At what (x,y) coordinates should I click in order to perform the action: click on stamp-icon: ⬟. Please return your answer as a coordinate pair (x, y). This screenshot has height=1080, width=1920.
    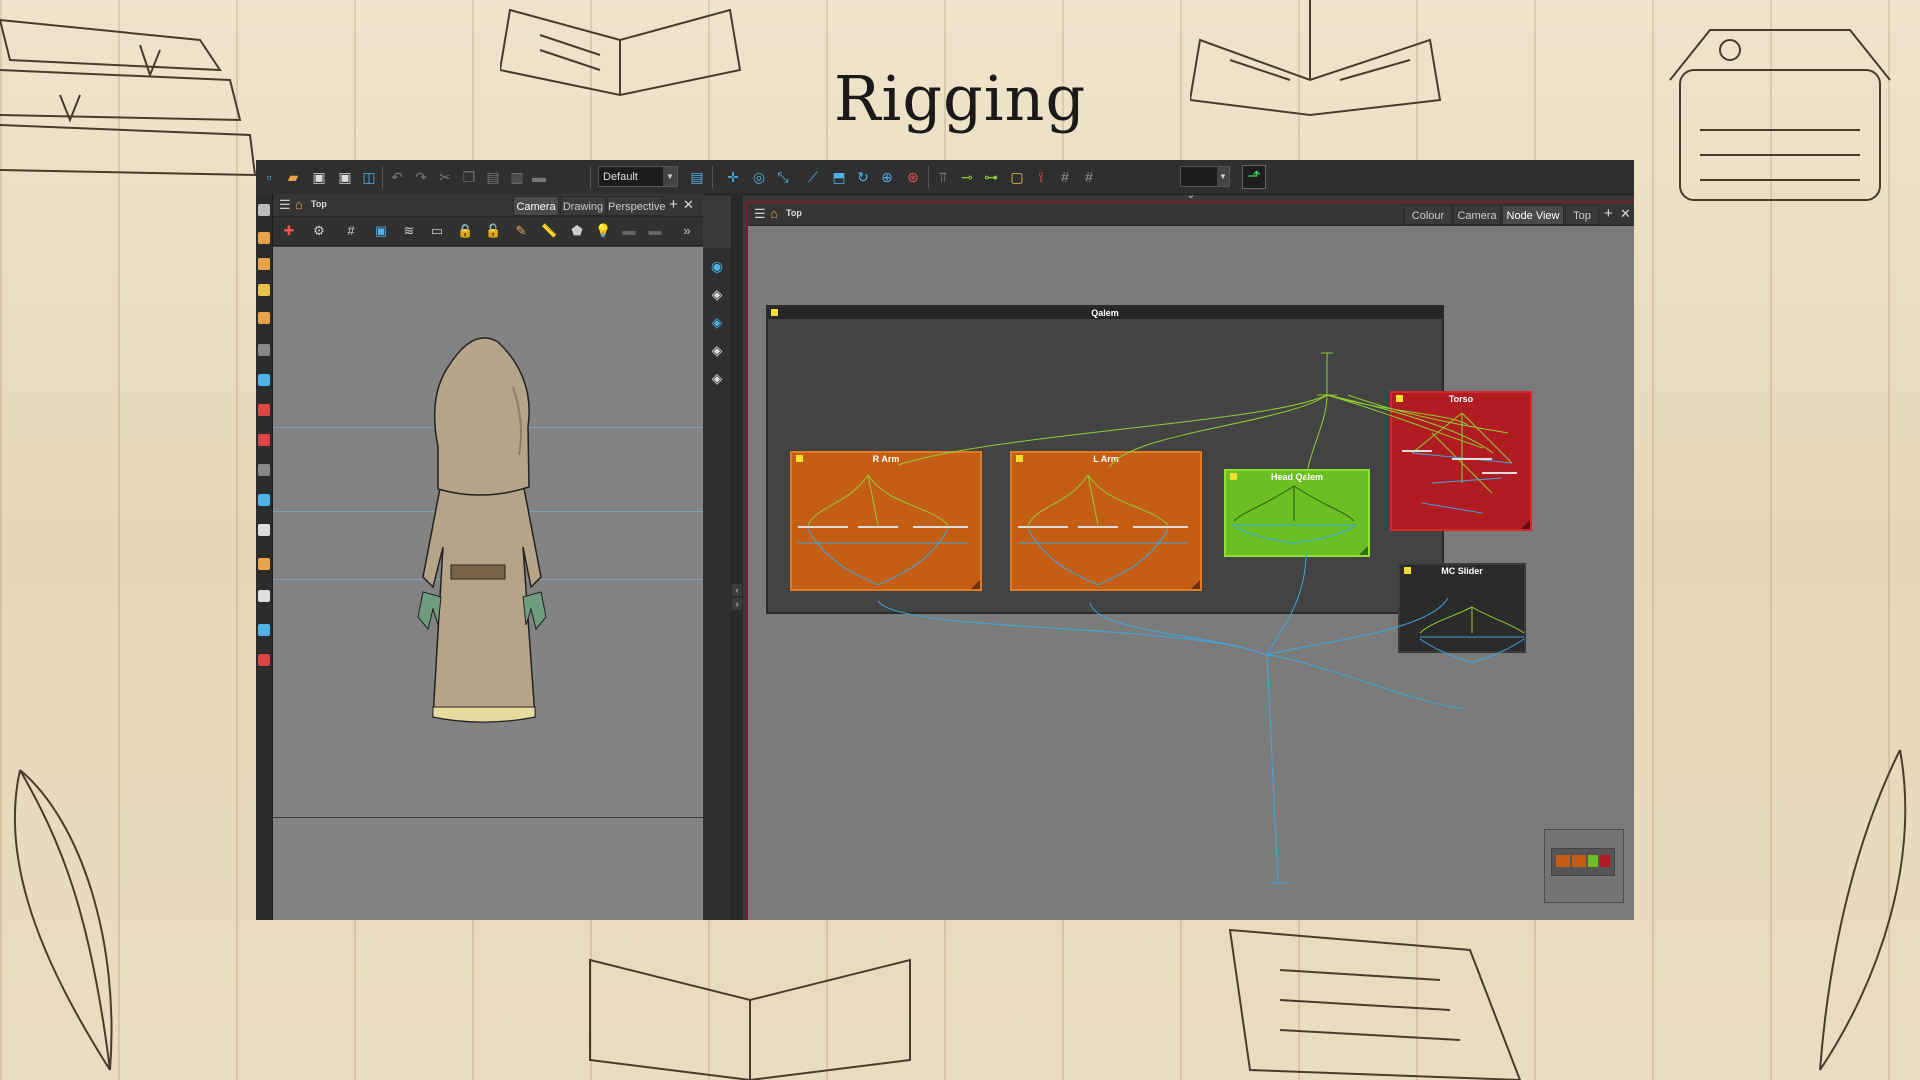
    Looking at the image, I should click on (577, 231).